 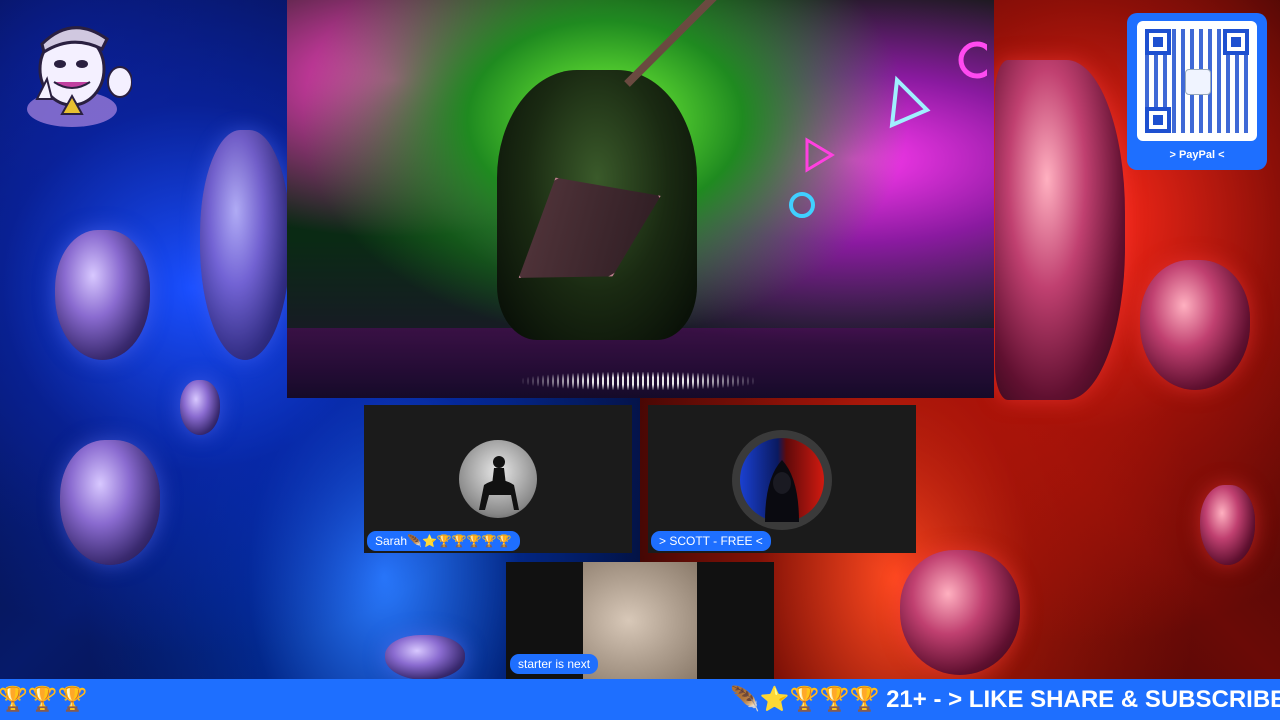 I want to click on qr-logo-icon, so click(x=1198, y=82).